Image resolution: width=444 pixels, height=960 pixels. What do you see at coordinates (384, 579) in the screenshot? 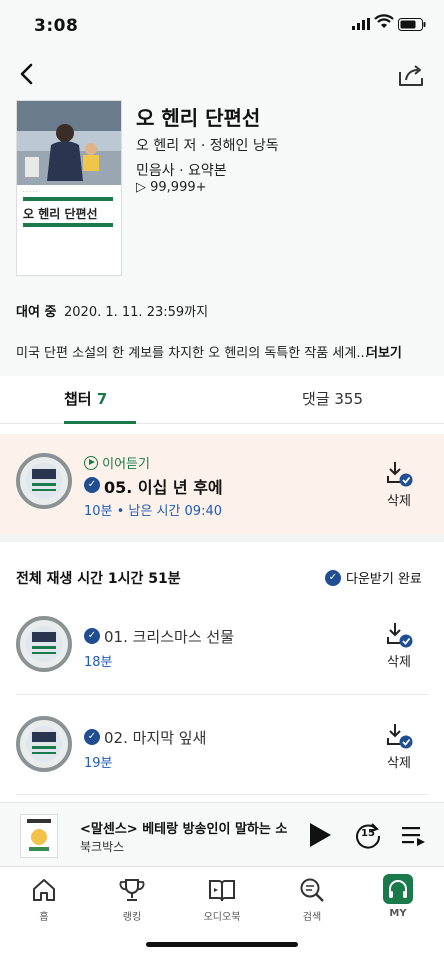
I see `download-status: 다운받기 완료` at bounding box center [384, 579].